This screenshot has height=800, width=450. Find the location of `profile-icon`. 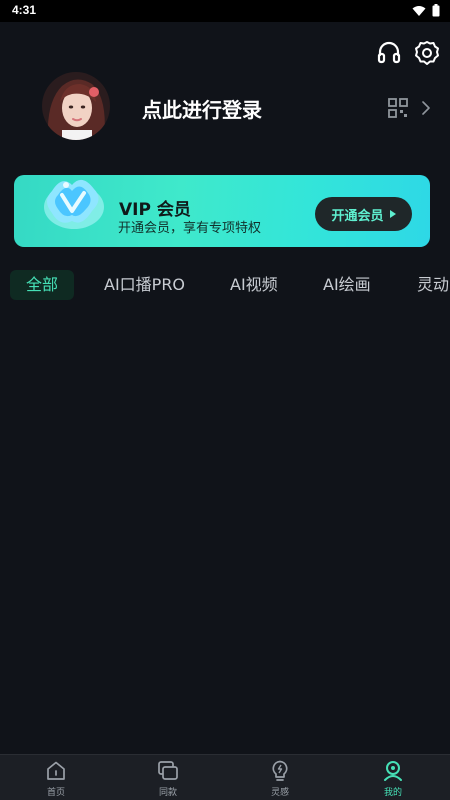

profile-icon is located at coordinates (393, 771).